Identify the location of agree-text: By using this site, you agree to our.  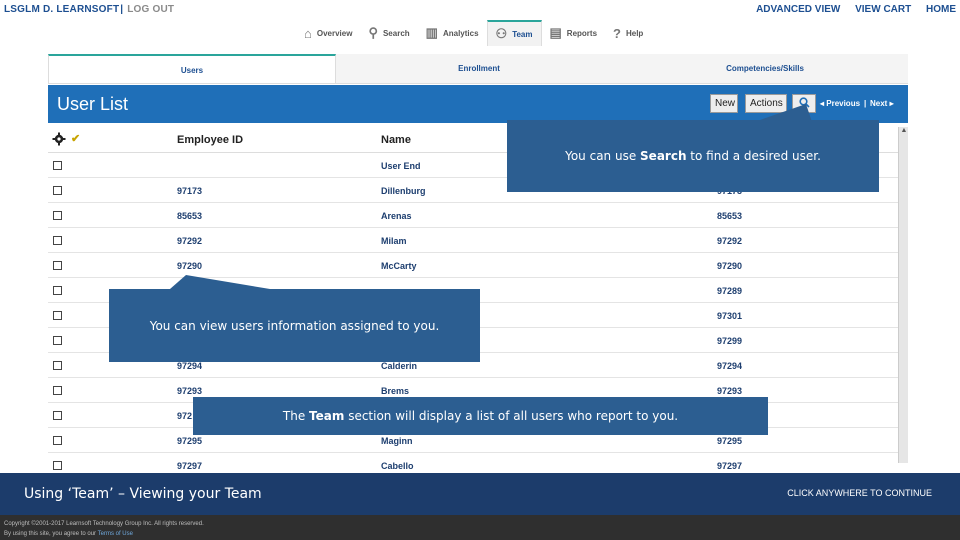
(50, 534).